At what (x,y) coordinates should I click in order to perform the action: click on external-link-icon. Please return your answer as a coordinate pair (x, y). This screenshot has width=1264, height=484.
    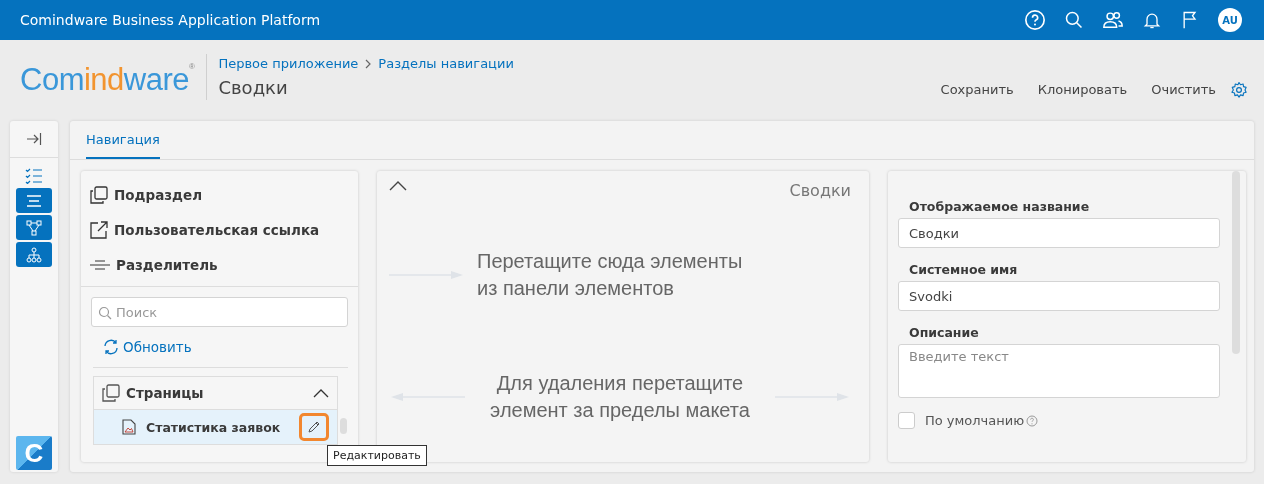
    Looking at the image, I should click on (99, 229).